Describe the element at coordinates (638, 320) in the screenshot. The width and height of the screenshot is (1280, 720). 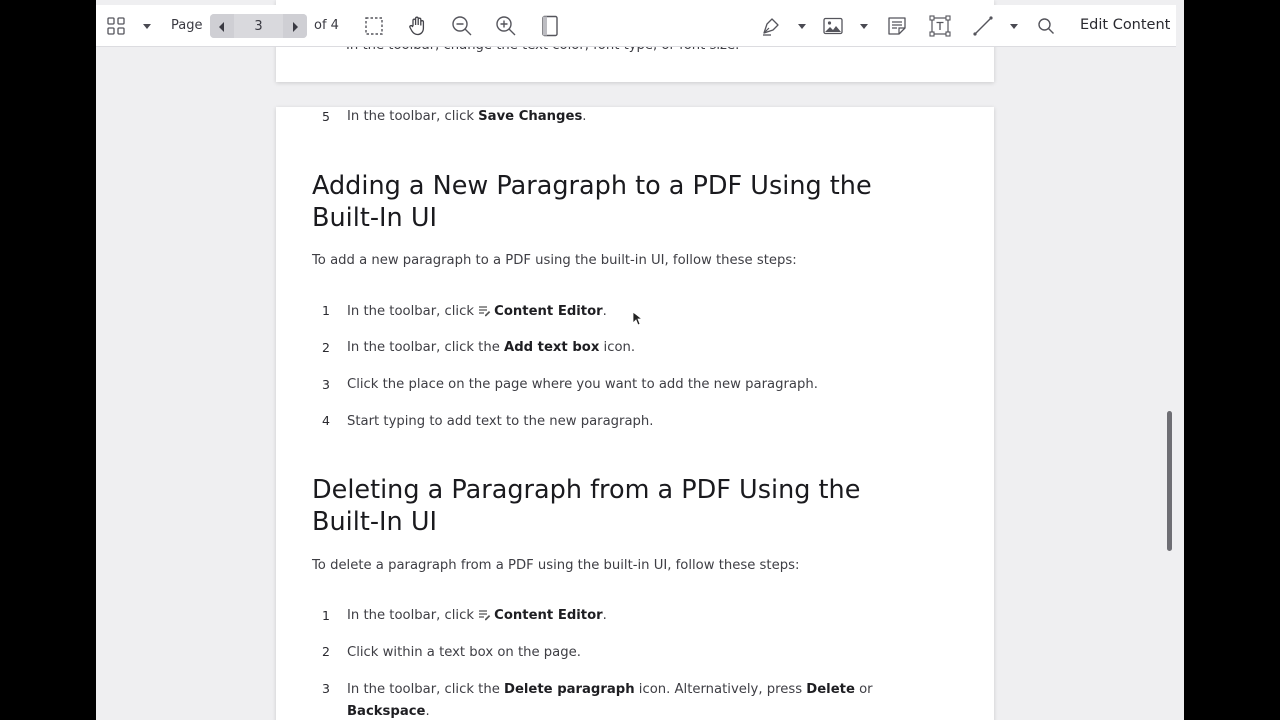
I see `mouse-cursor-icon` at that location.